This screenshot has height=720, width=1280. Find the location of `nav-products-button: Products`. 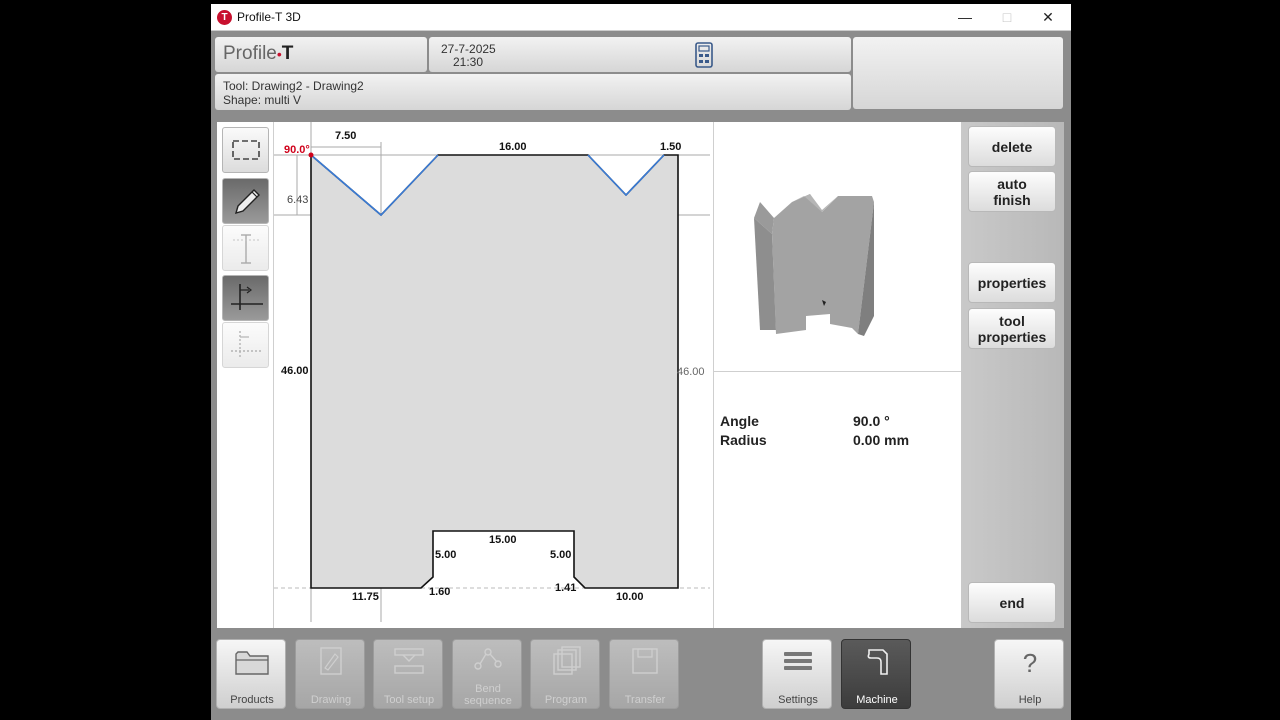

nav-products-button: Products is located at coordinates (251, 674).